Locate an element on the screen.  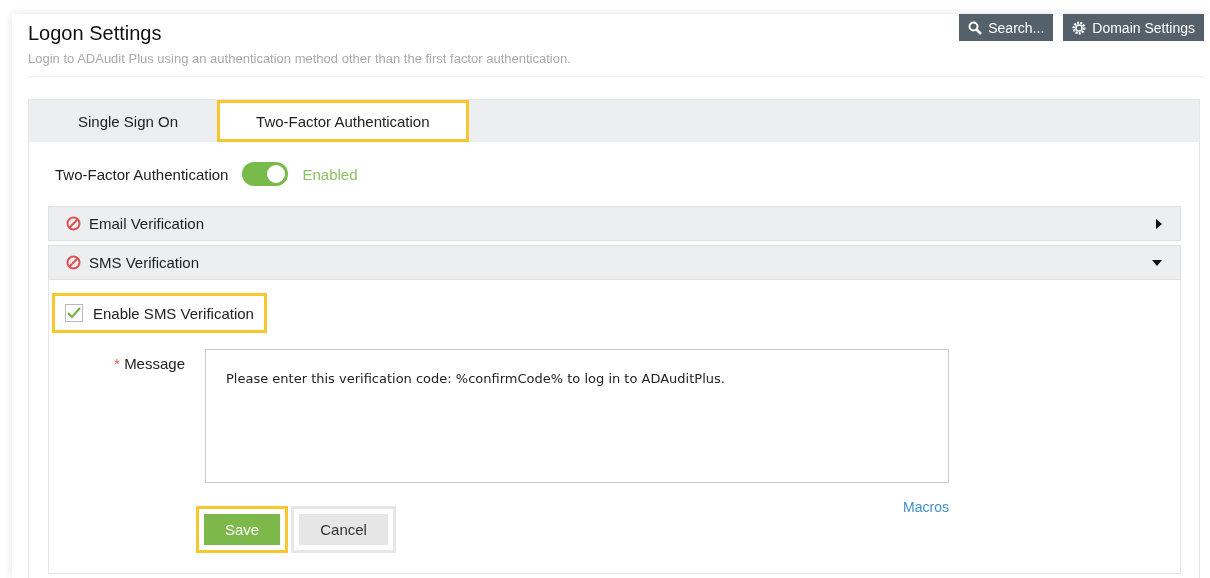
toggle-status: Enabled is located at coordinates (330, 174).